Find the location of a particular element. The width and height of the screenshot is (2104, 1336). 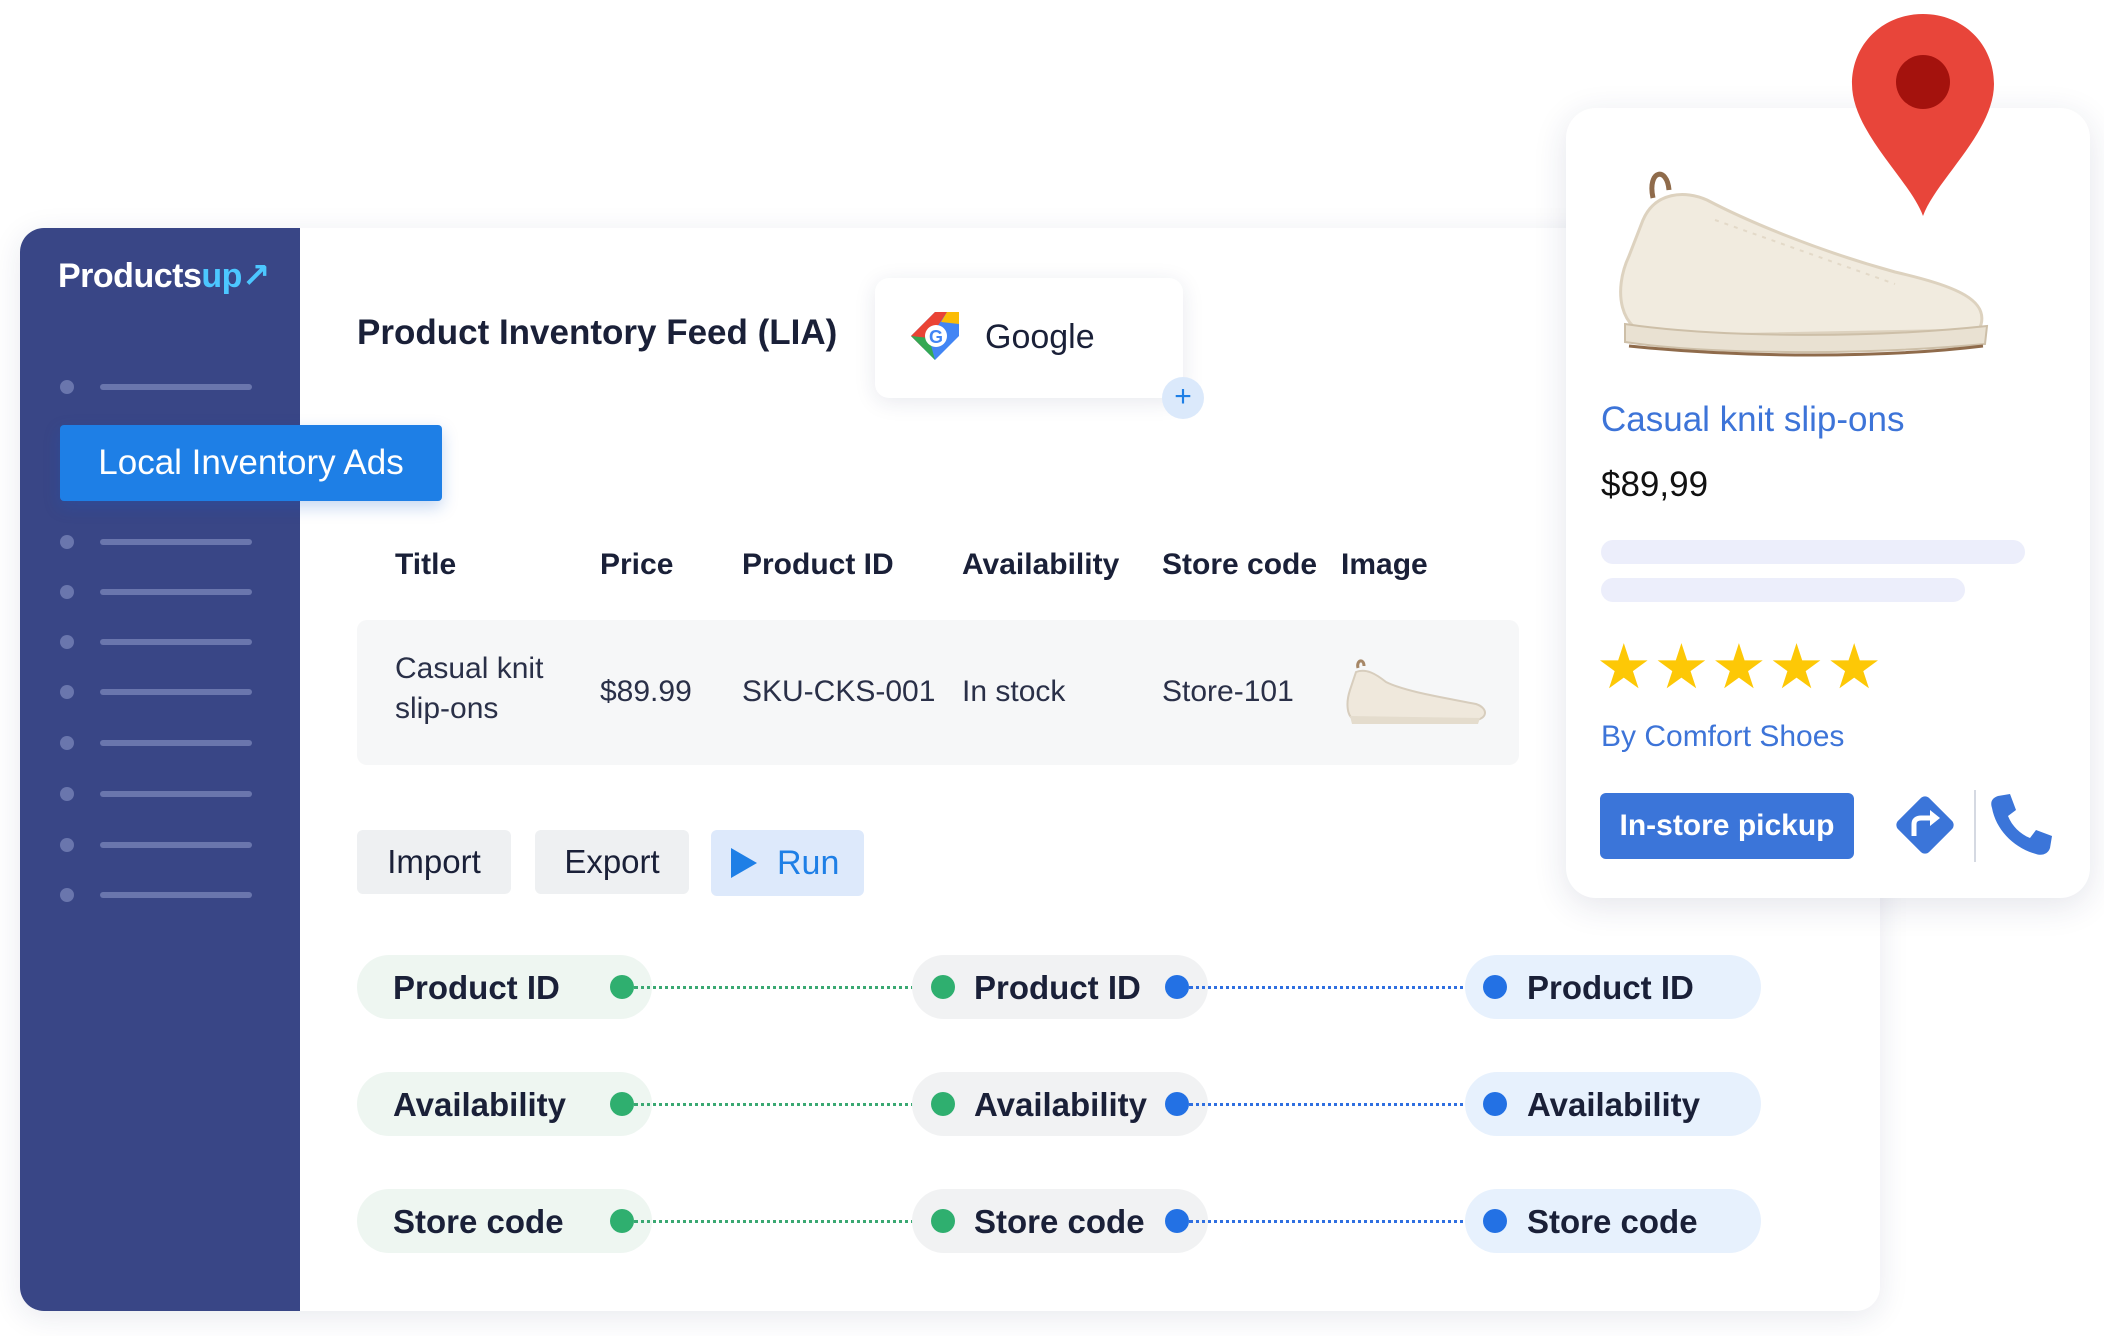

sidebar-item-local-inventory-ads: Local Inventory Ads is located at coordinates (251, 463).